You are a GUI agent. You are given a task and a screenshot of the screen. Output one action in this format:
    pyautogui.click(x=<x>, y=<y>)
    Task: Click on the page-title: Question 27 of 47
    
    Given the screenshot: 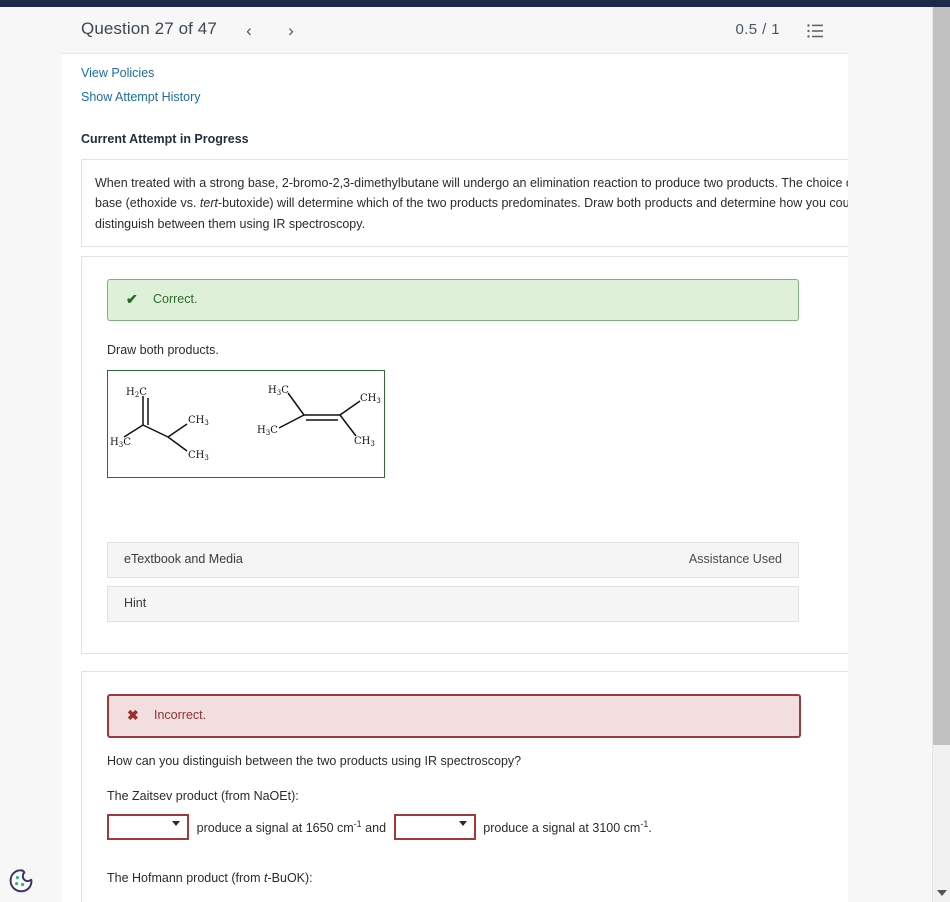 What is the action you would take?
    pyautogui.click(x=149, y=28)
    